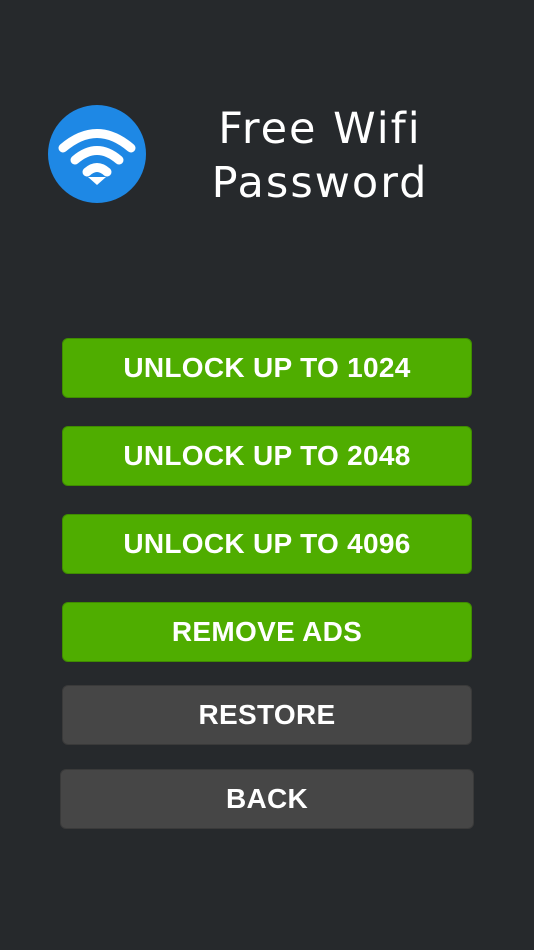  Describe the element at coordinates (97, 157) in the screenshot. I see `wifi-icon` at that location.